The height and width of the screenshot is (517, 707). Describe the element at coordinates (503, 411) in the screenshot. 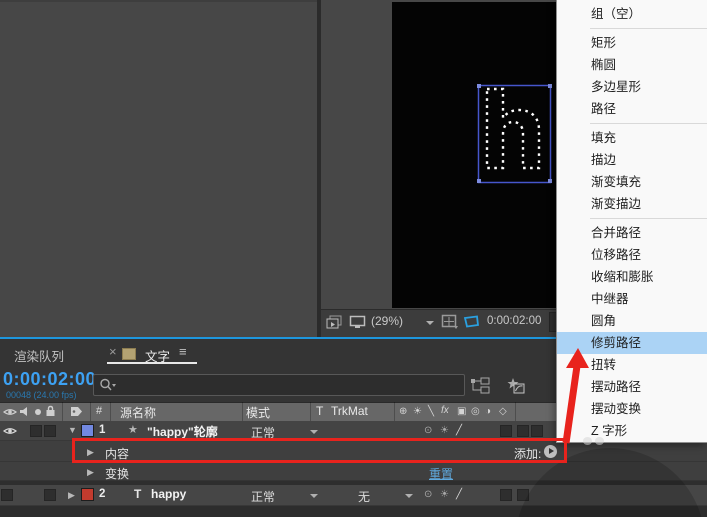

I see `header-3d-icon: ◇` at that location.